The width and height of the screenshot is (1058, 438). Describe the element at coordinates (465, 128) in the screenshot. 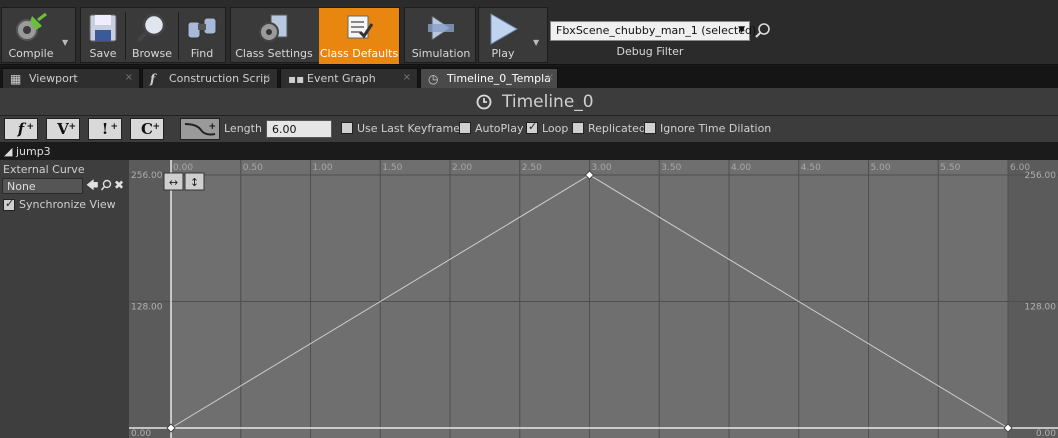

I see `autoplay-checkbox` at that location.